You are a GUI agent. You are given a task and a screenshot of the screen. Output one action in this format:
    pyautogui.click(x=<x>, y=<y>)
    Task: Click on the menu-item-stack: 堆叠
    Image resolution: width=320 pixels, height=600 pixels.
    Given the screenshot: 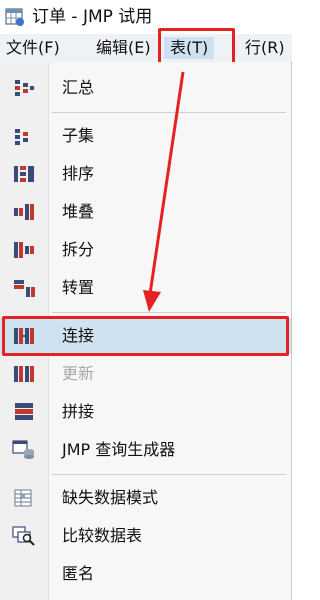 What is the action you would take?
    pyautogui.click(x=145, y=212)
    